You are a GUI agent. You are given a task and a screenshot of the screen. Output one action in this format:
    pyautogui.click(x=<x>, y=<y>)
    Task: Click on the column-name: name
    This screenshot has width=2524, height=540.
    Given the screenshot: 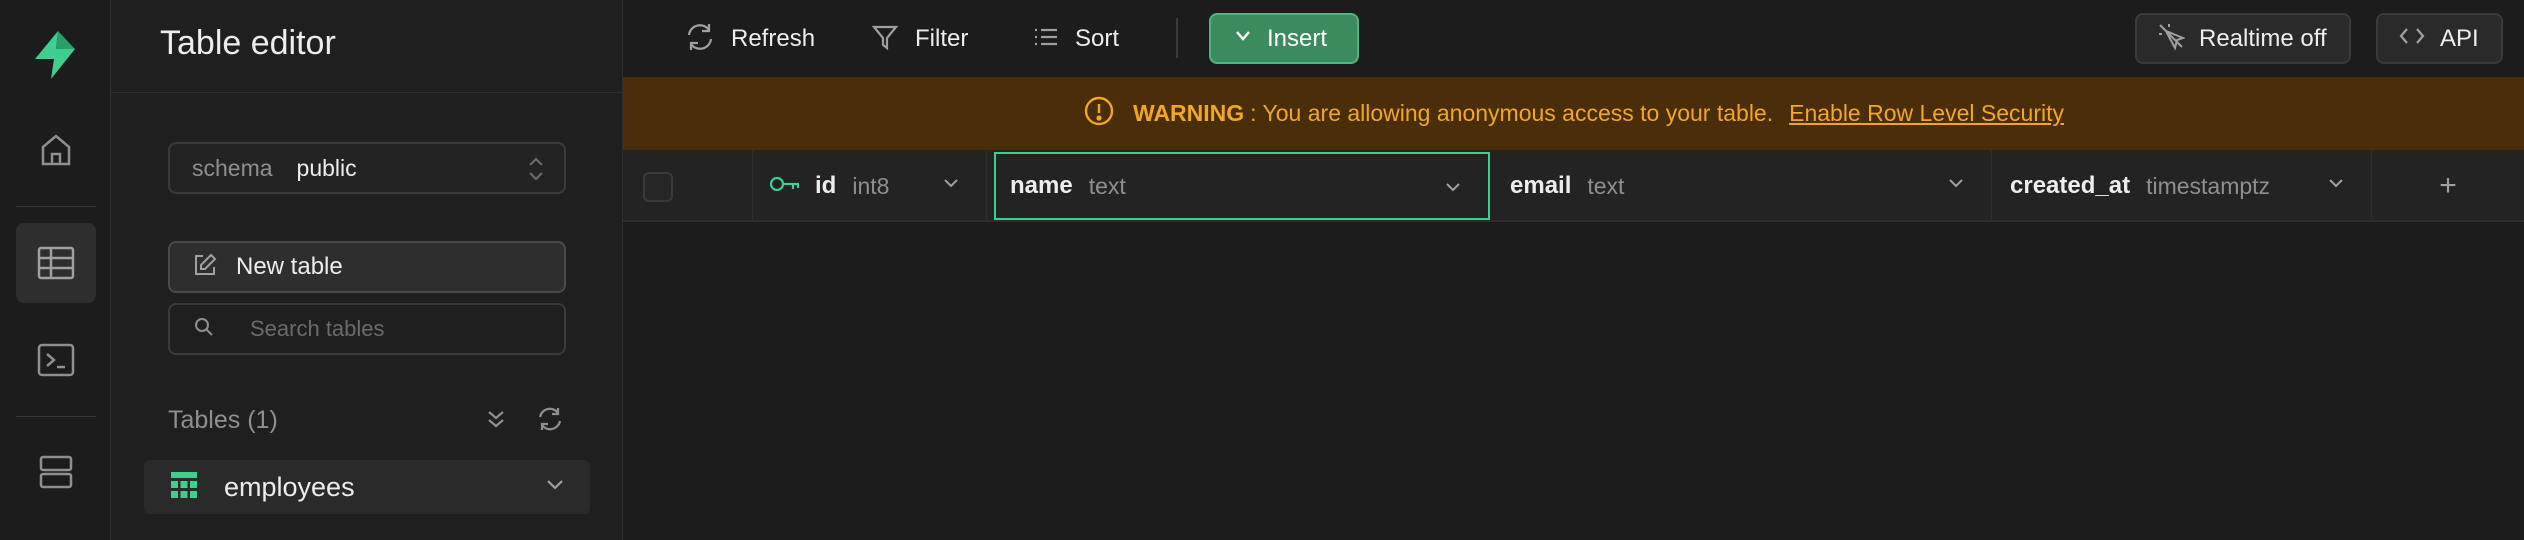 What is the action you would take?
    pyautogui.click(x=1041, y=185)
    